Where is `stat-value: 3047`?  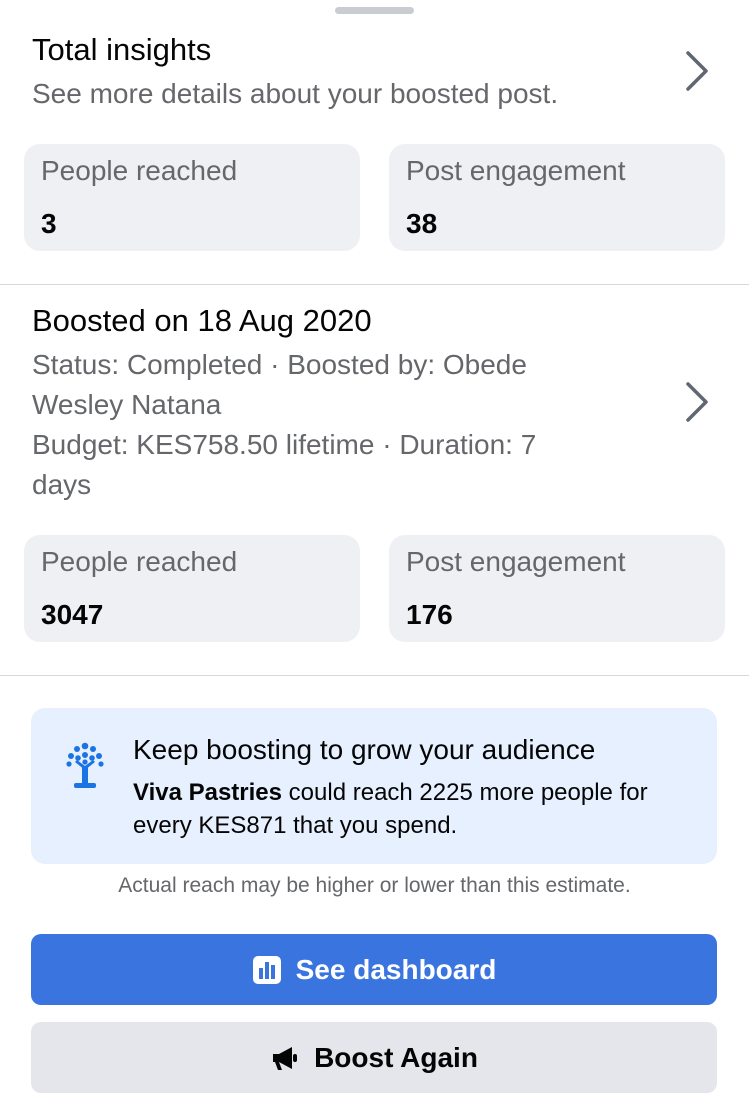 stat-value: 3047 is located at coordinates (72, 614).